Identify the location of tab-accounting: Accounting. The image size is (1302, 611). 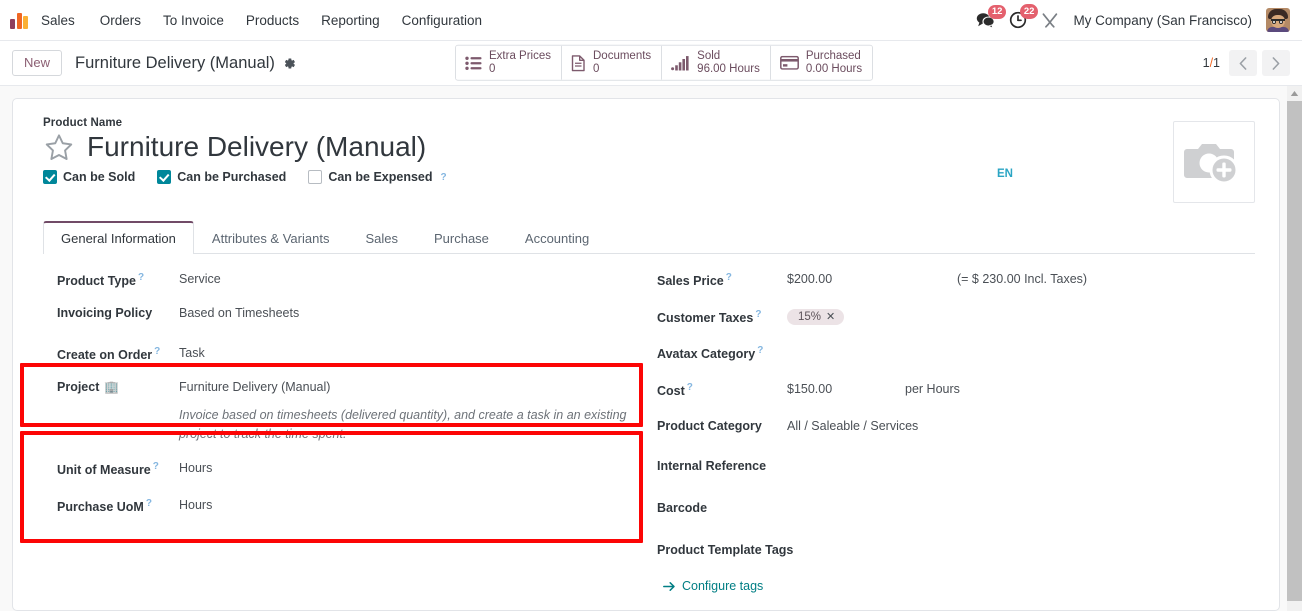
(557, 237).